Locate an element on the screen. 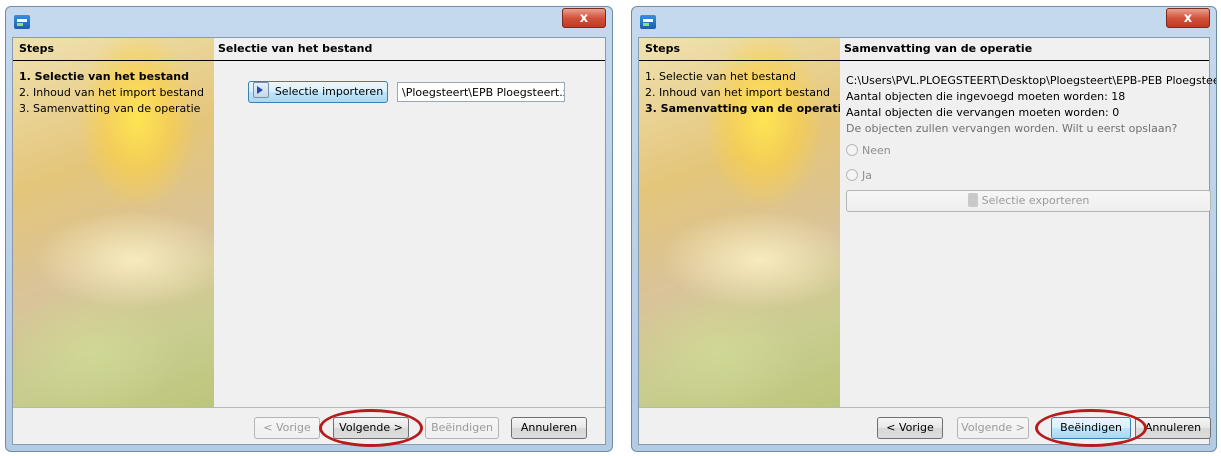 This screenshot has height=456, width=1221. cancel-button: Annuleren is located at coordinates (549, 428).